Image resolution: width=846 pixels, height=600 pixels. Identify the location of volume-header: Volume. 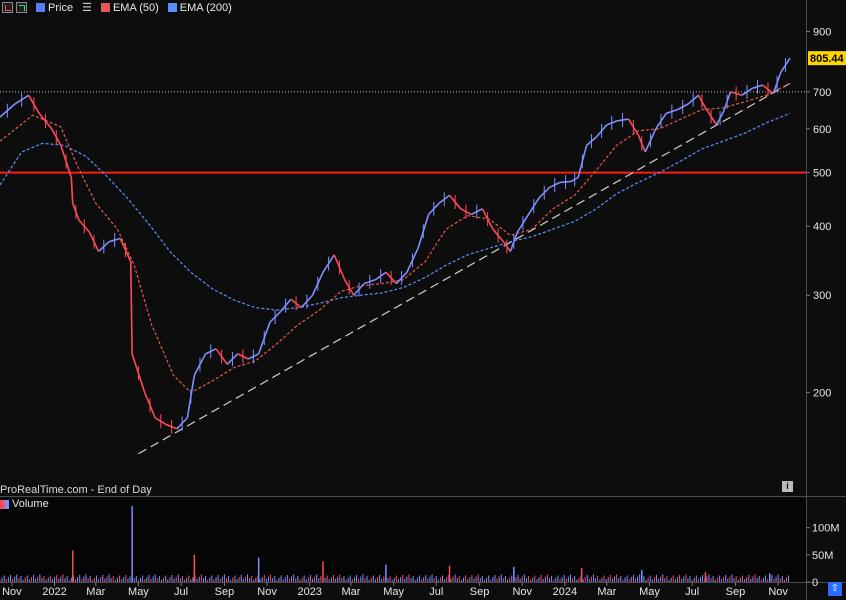
(24, 504).